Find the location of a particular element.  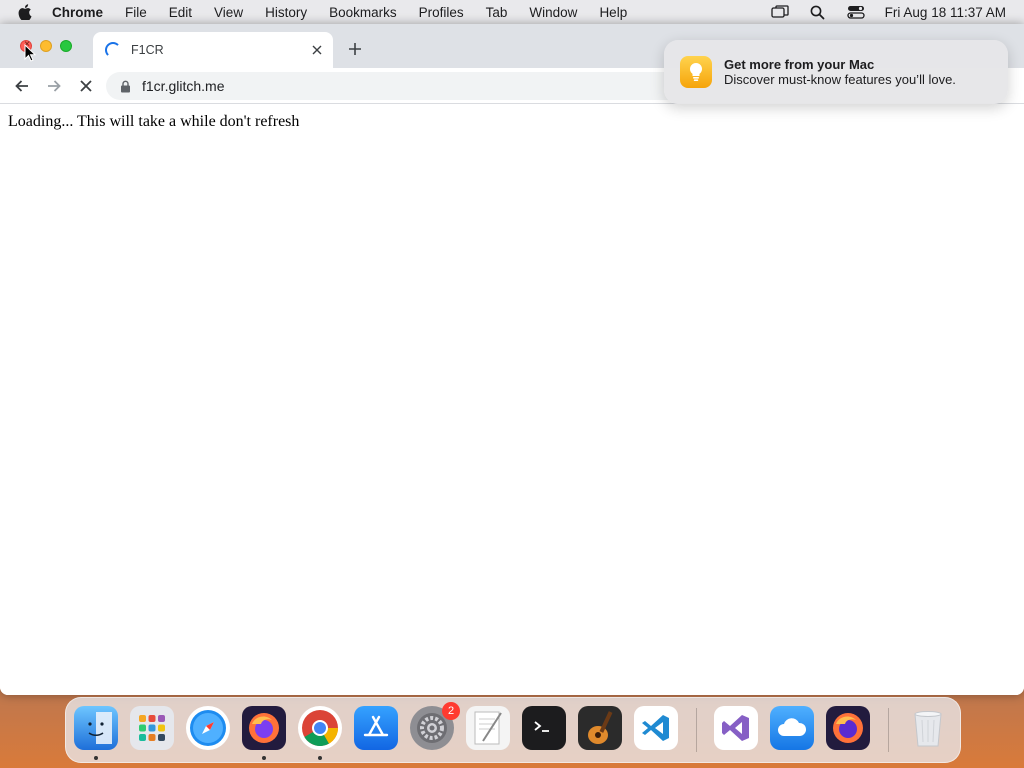

screen-mirroring-icon is located at coordinates (780, 12).